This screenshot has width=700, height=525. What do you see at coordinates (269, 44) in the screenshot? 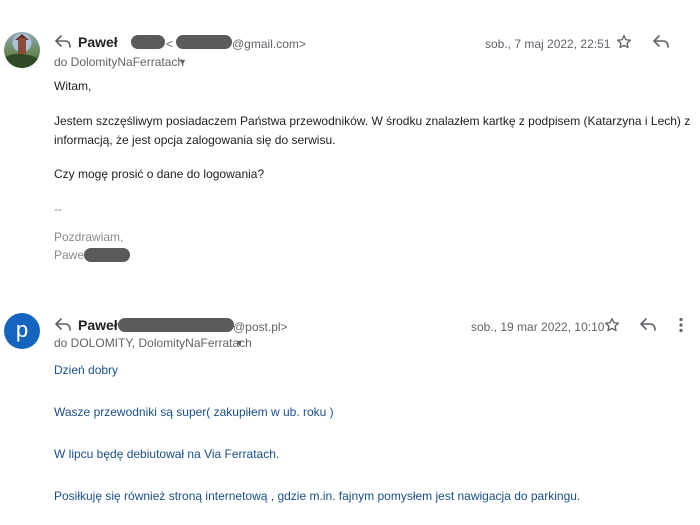
I see `sender-email-domain: @gmail.com>` at bounding box center [269, 44].